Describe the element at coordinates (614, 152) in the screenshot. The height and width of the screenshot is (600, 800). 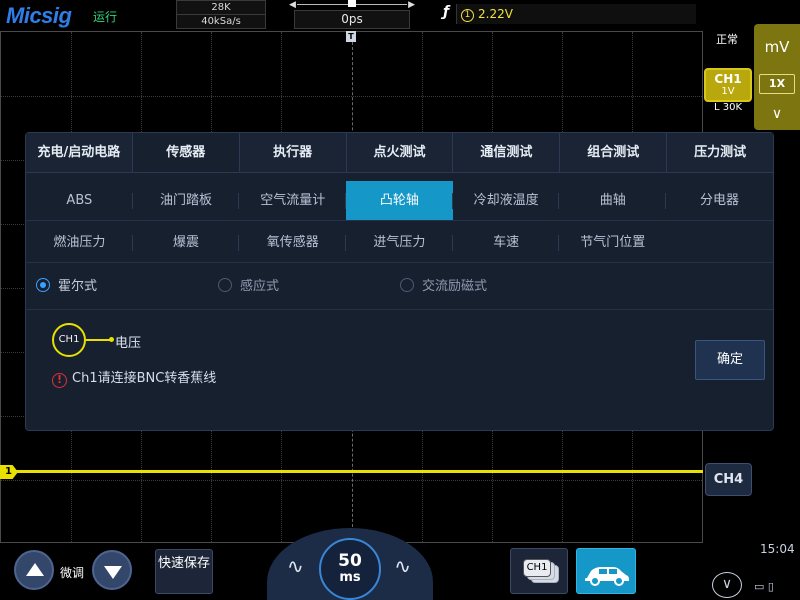
I see `tab-combined-test: 组合测试` at that location.